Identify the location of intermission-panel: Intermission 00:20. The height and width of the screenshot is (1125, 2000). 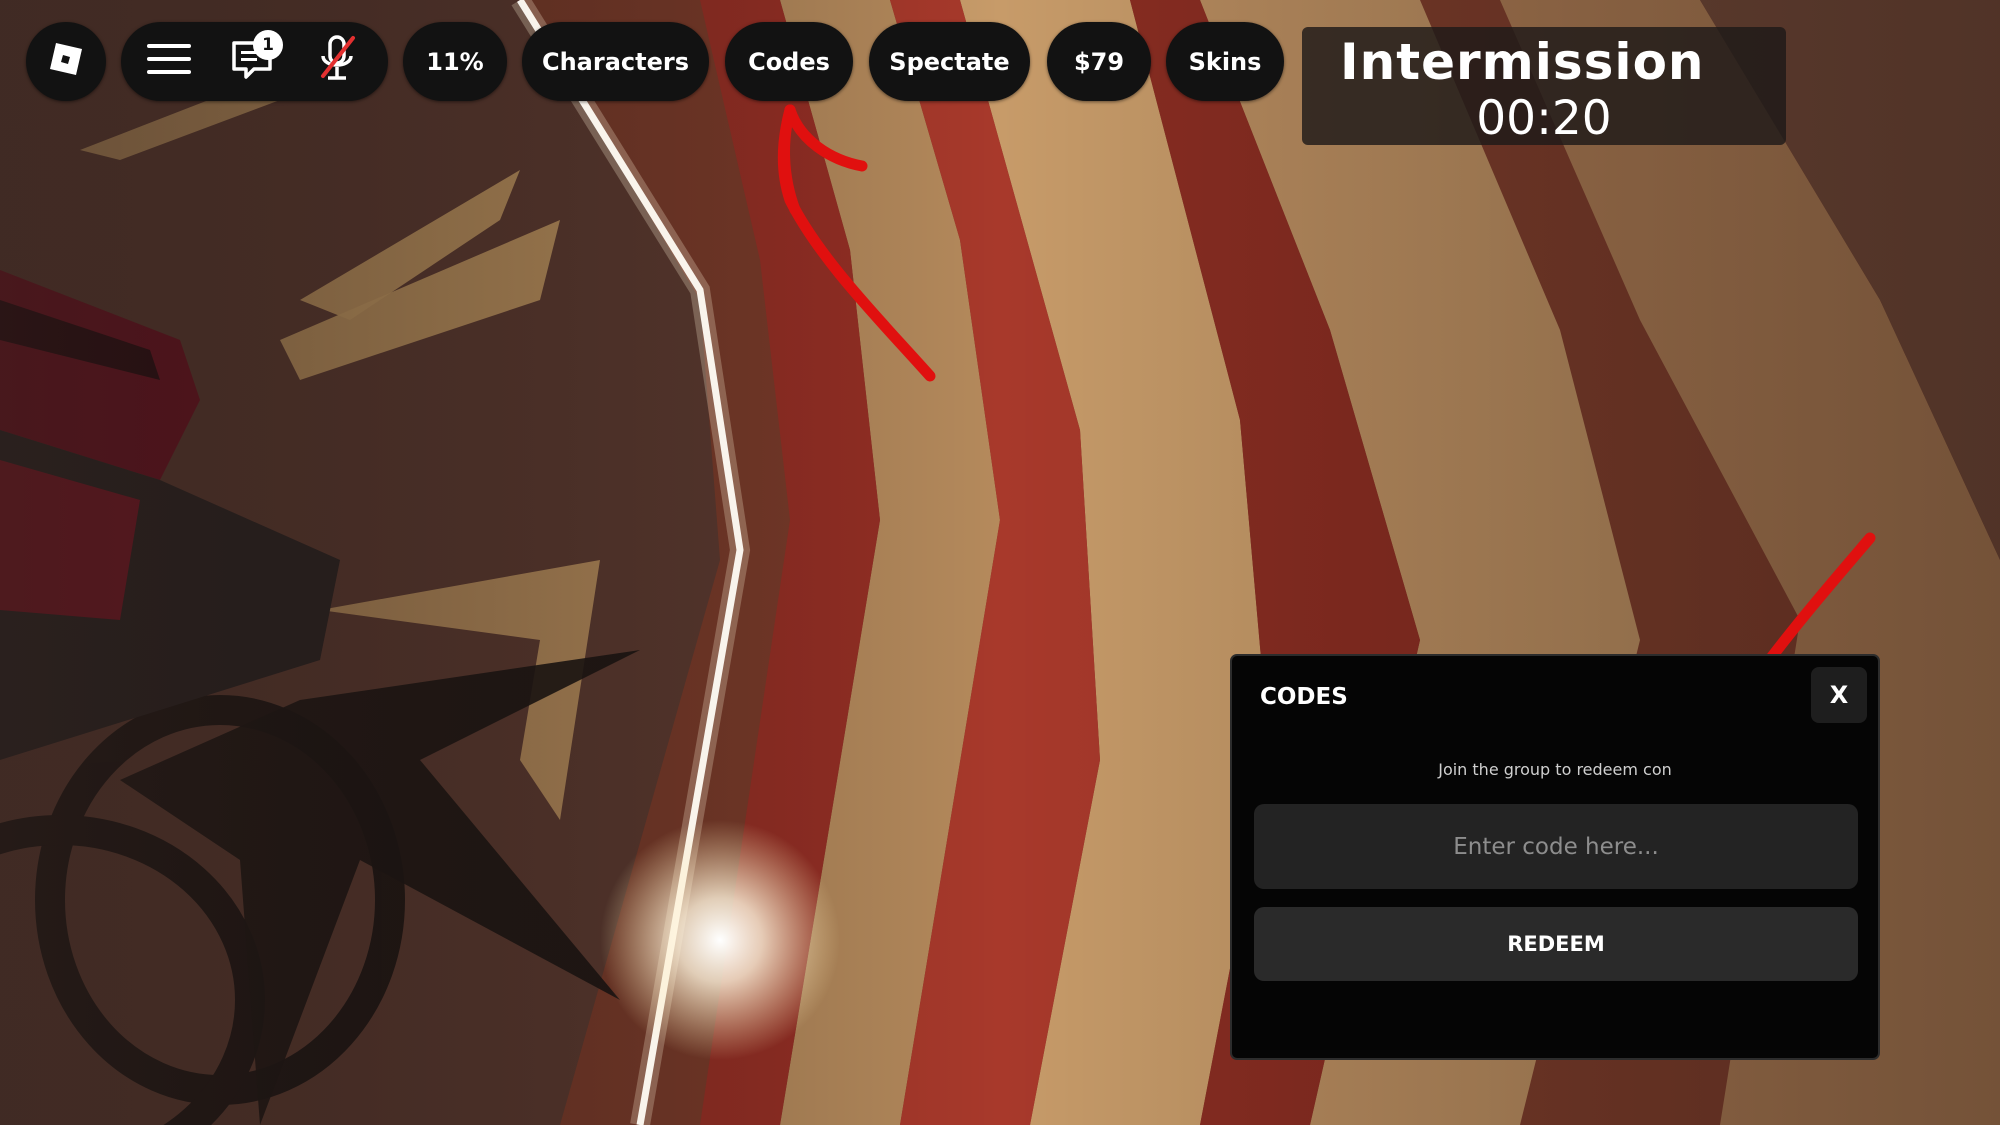
(1544, 86).